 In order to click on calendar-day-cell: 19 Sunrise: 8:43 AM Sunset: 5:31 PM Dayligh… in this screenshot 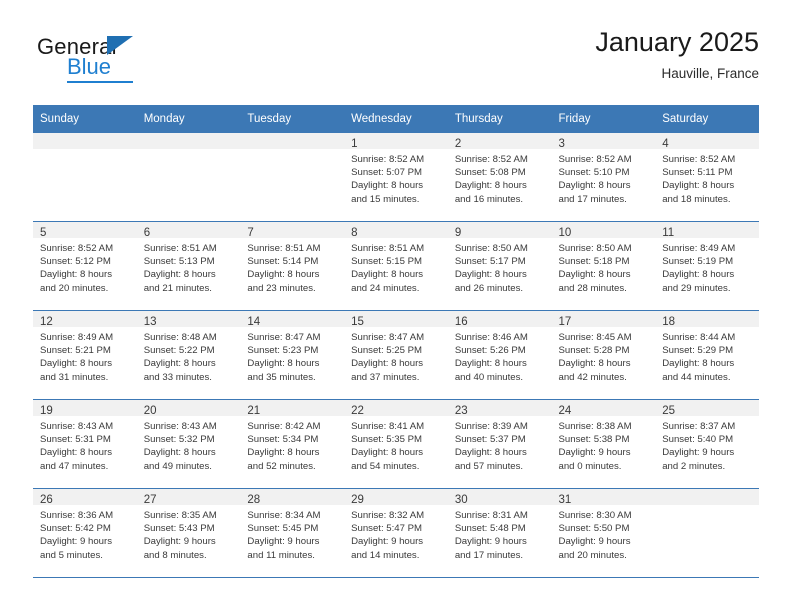, I will do `click(85, 444)`.